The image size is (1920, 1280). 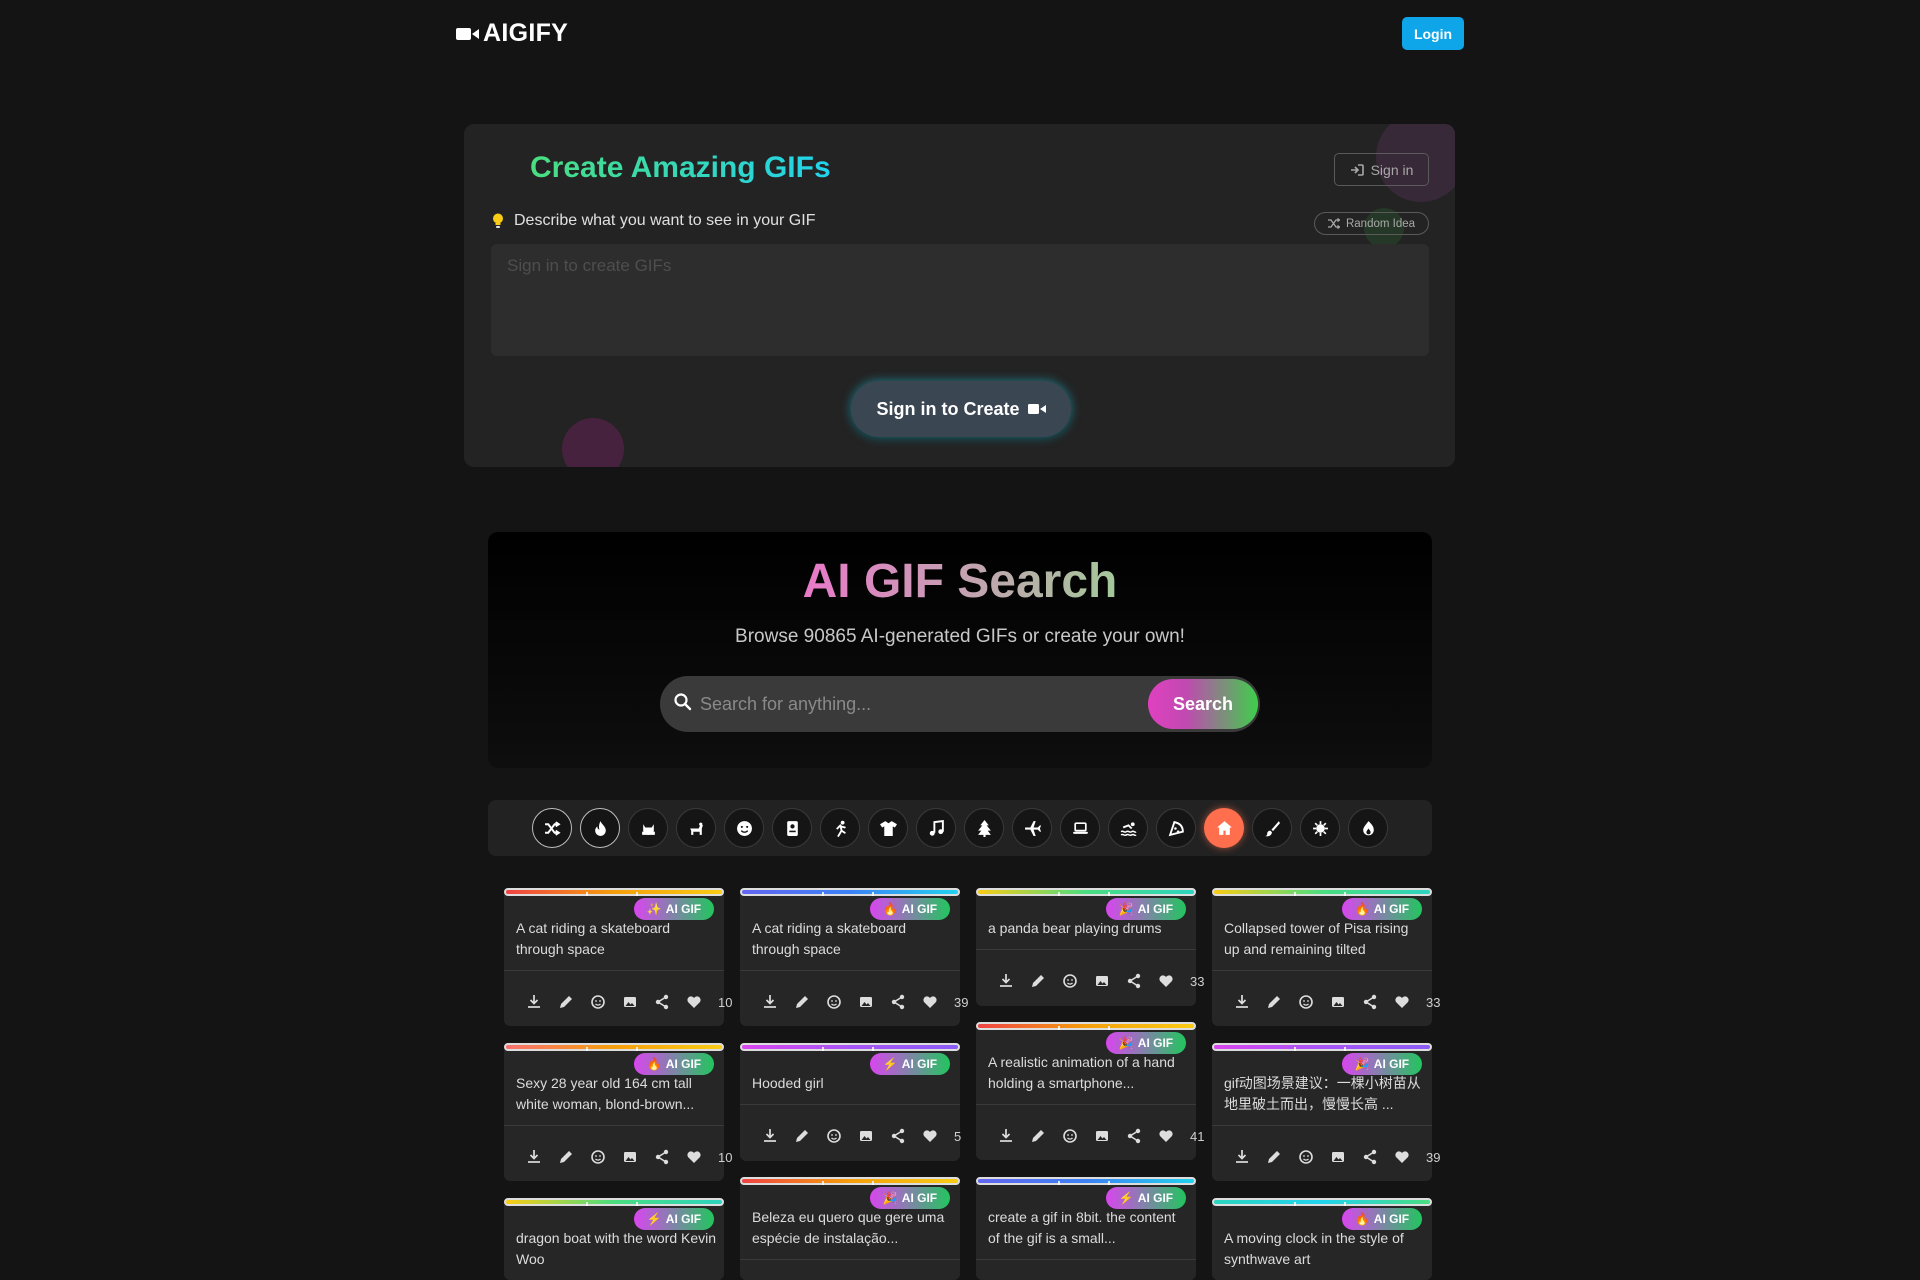 I want to click on sign-in-to-create-button: Sign in to Create, so click(x=961, y=409).